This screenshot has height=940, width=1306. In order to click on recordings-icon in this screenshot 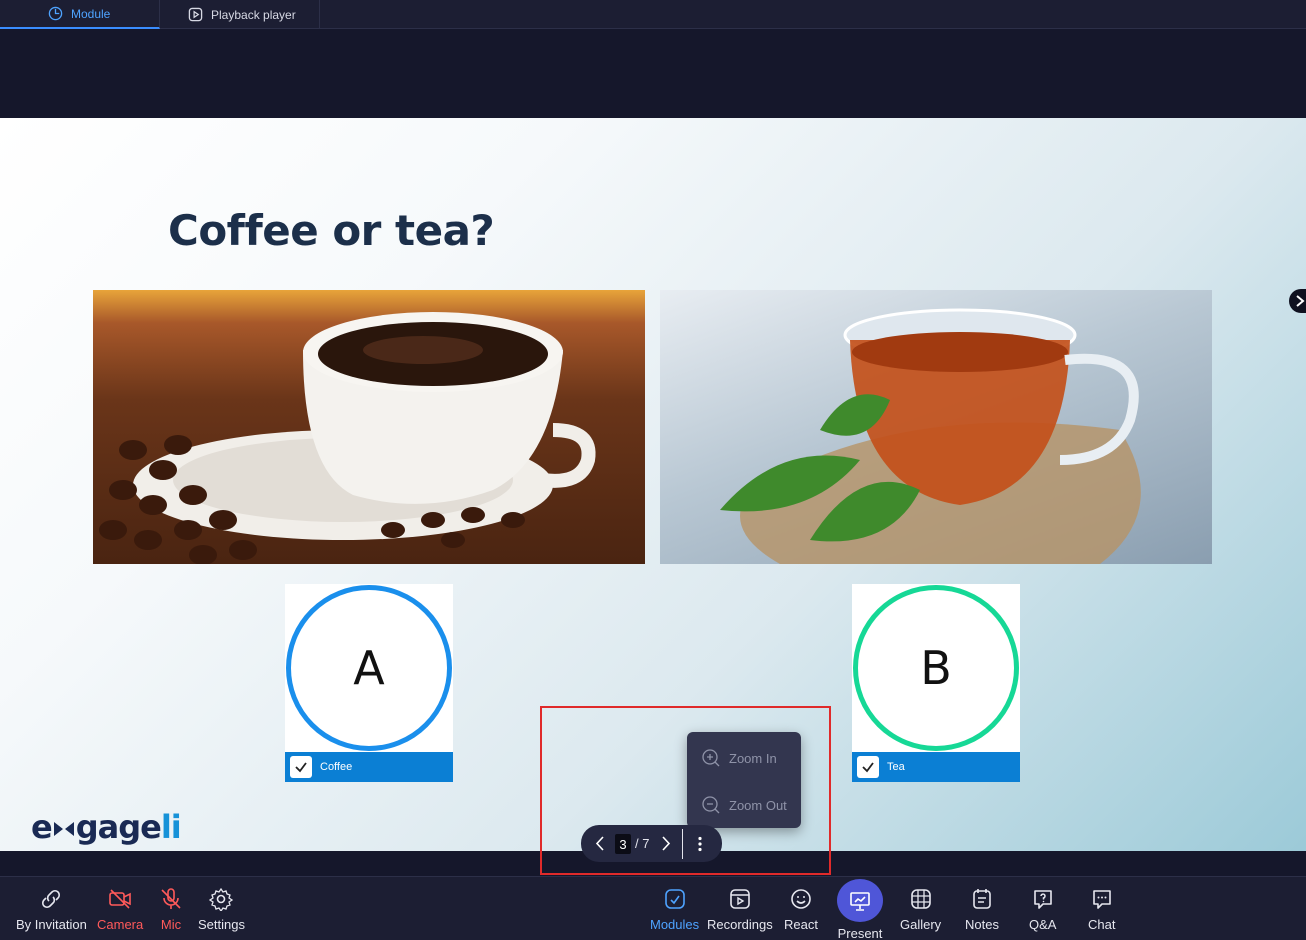, I will do `click(740, 899)`.